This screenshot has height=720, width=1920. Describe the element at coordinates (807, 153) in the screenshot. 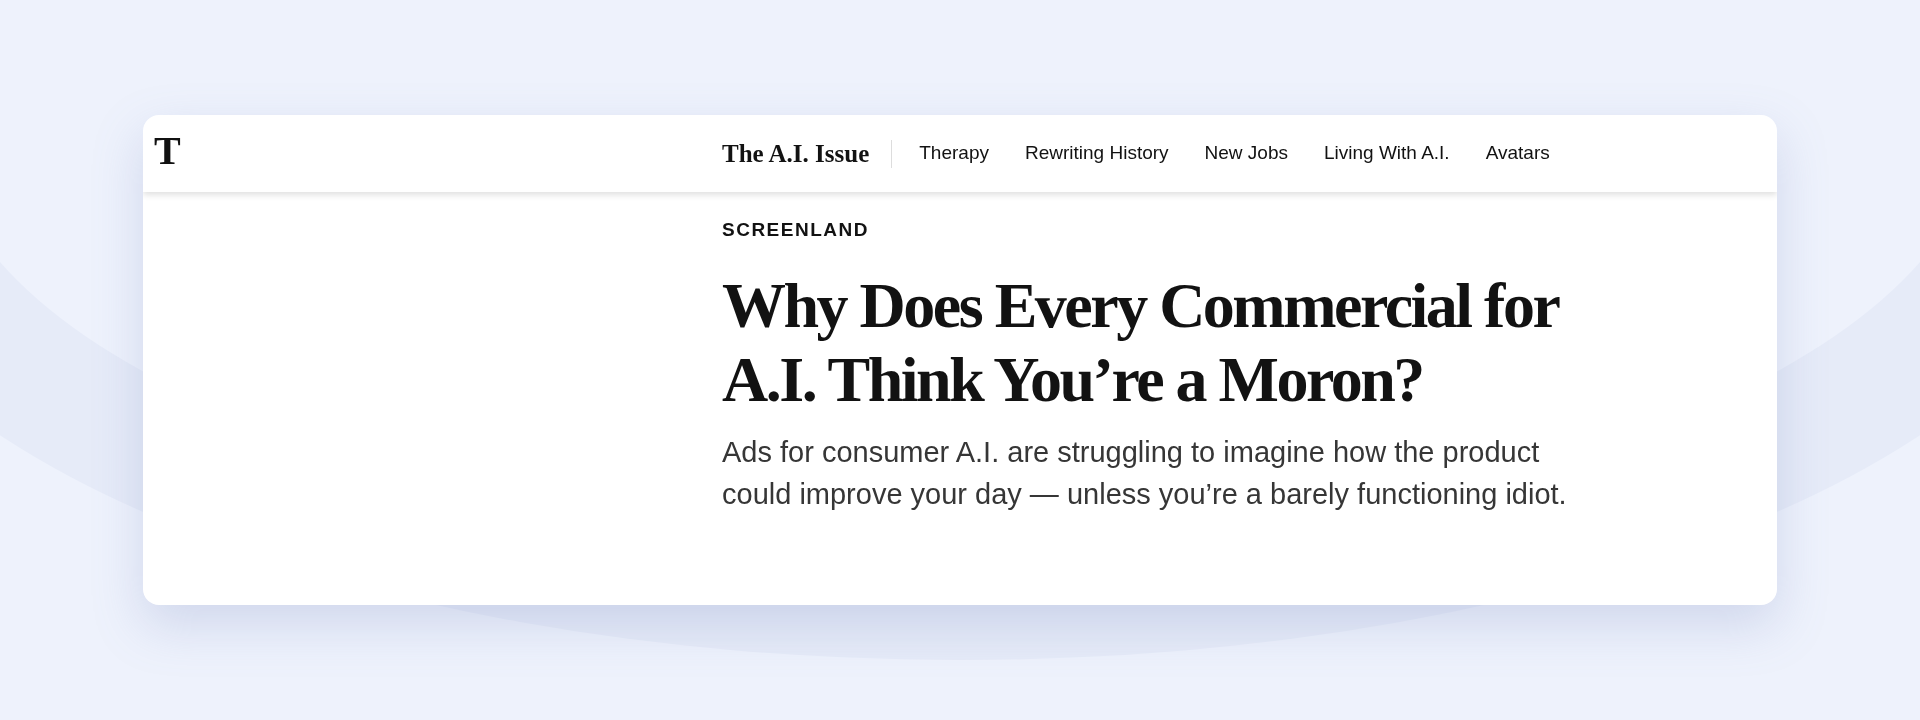

I see `section-title-link: The A.I. Issue` at that location.